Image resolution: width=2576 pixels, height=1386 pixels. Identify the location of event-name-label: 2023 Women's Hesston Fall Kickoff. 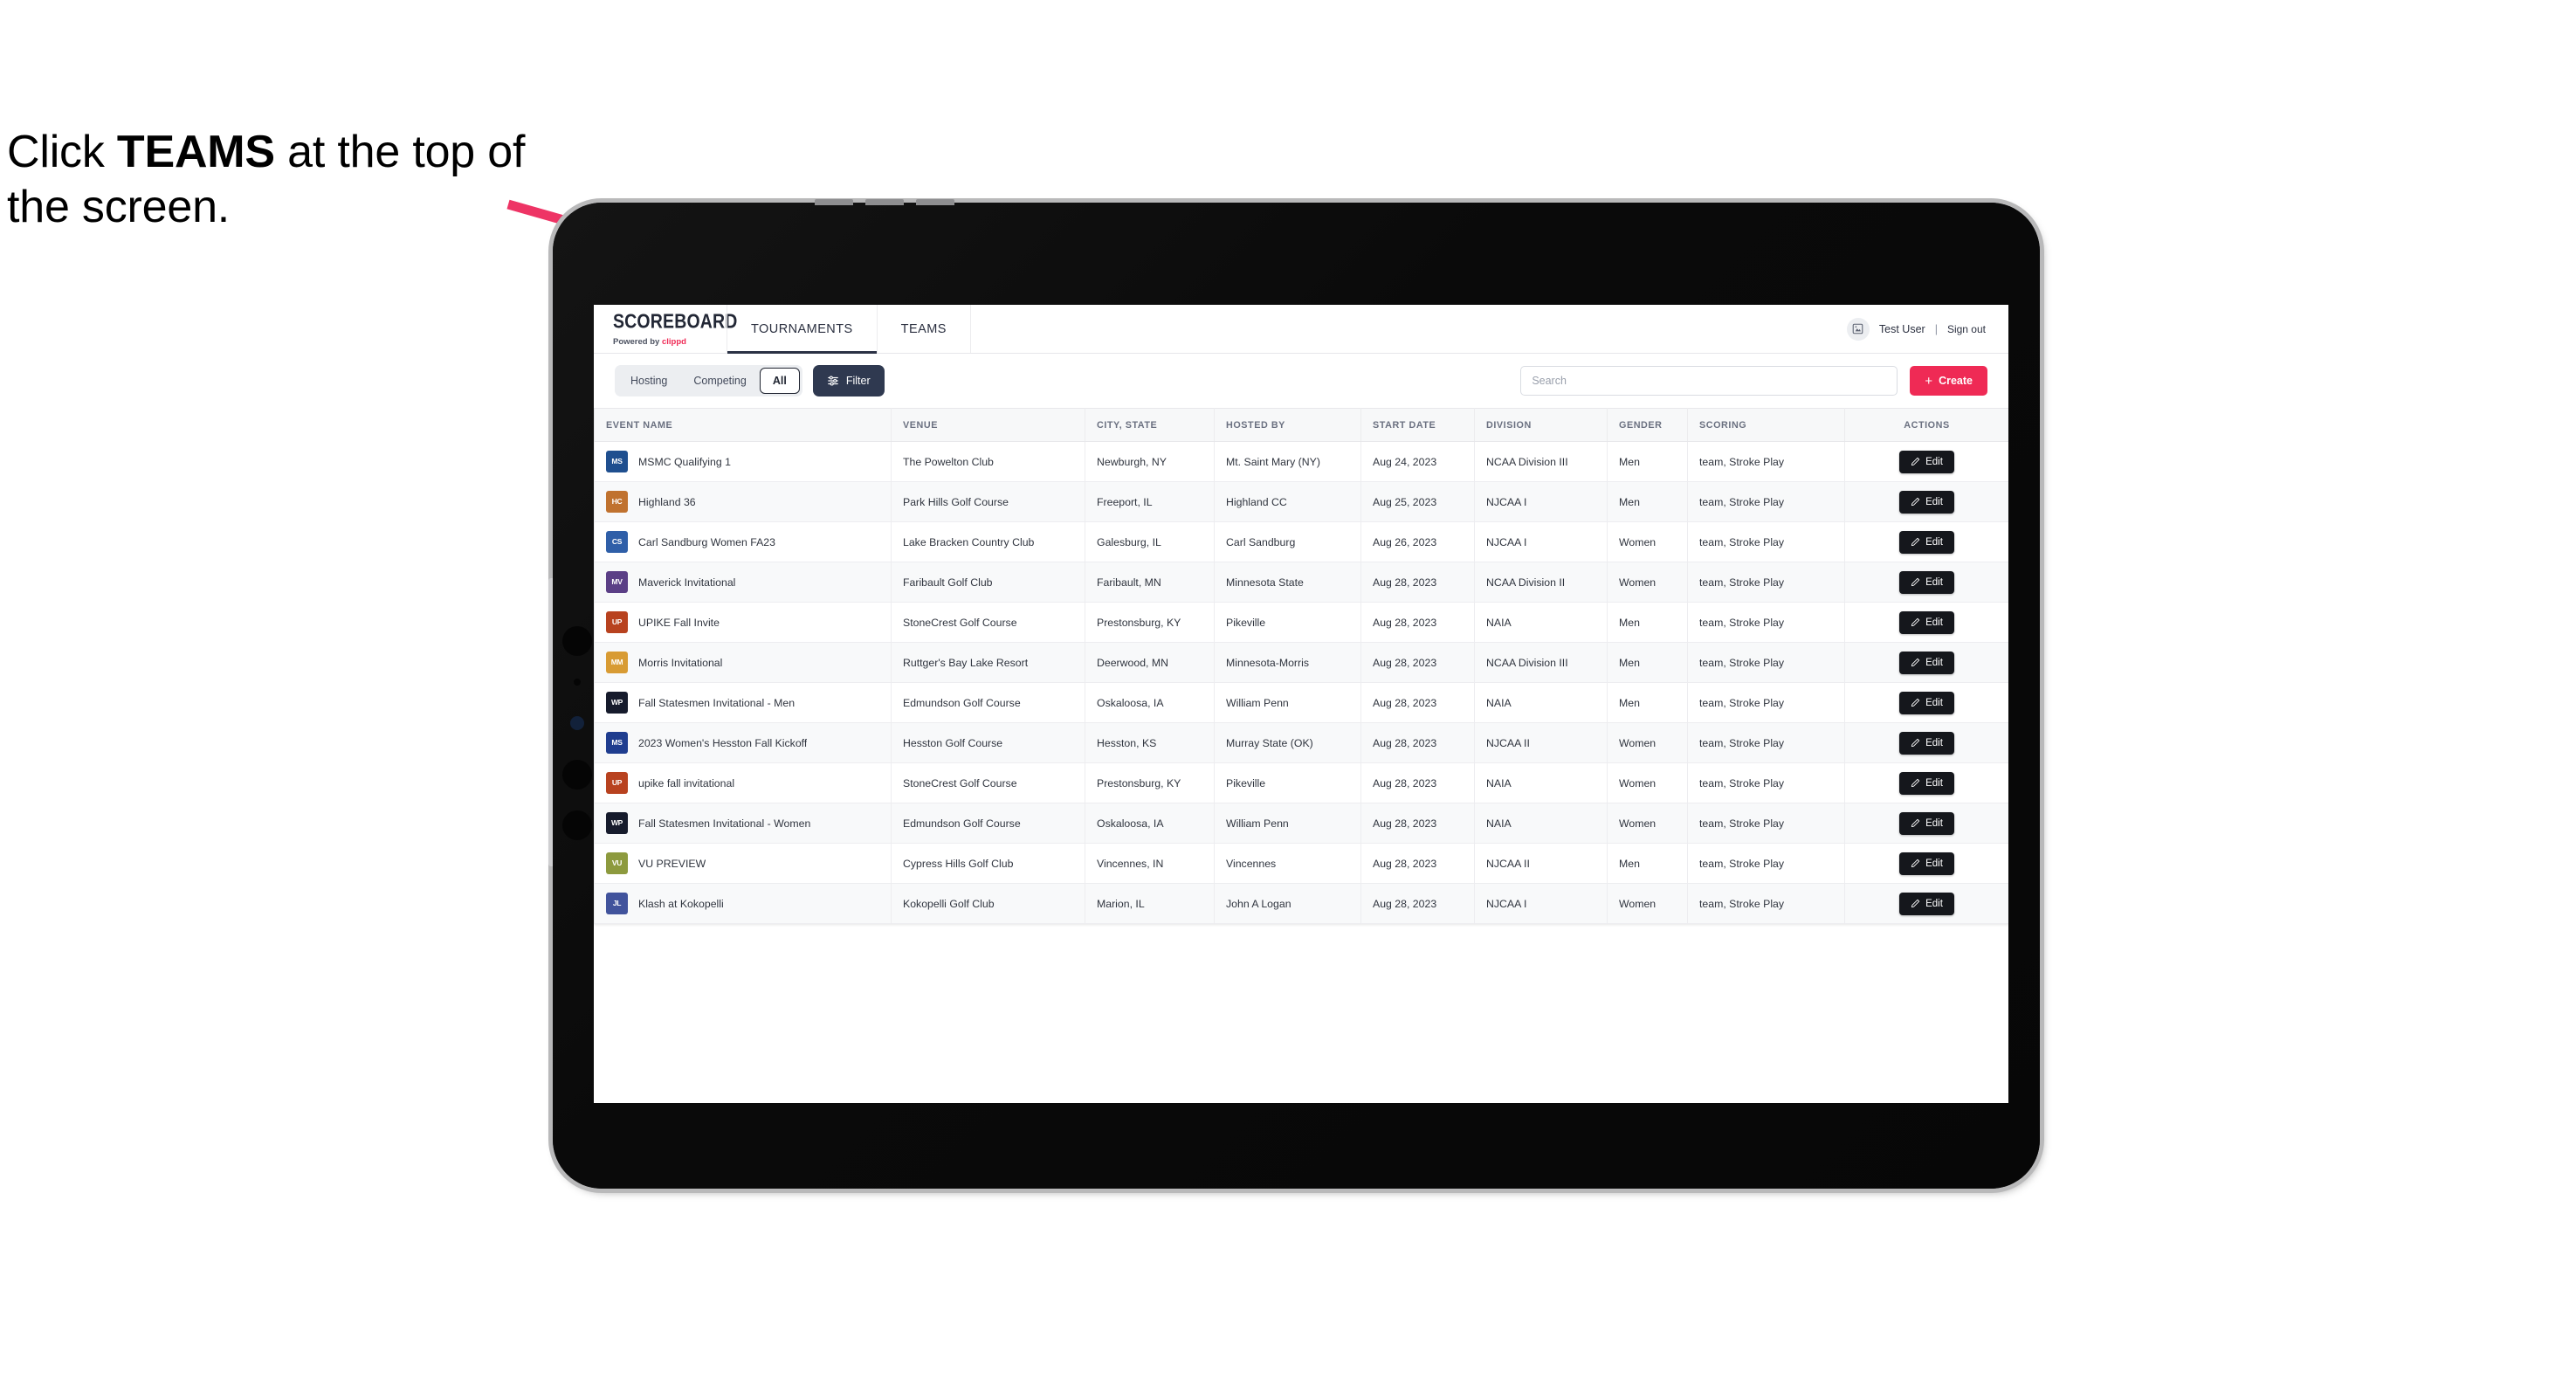
(723, 742).